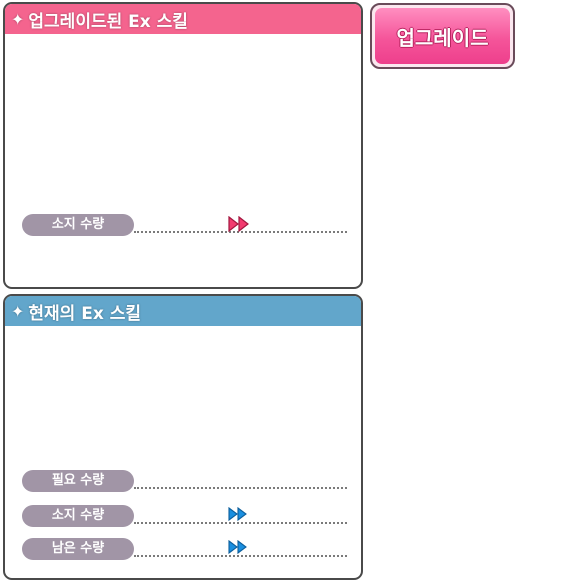  I want to click on upgraded-ex-skill-header: ✦ 업그레이드된 Ex 스킬, so click(183, 19).